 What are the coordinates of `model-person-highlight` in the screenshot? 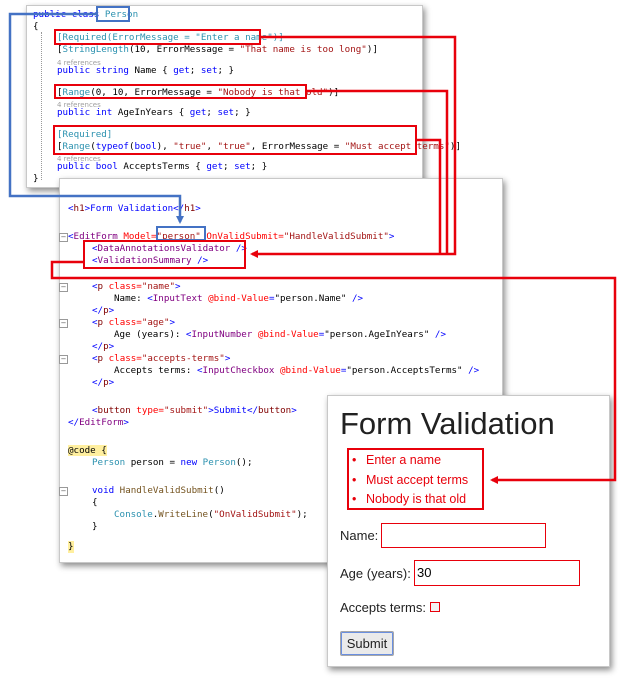 It's located at (181, 233).